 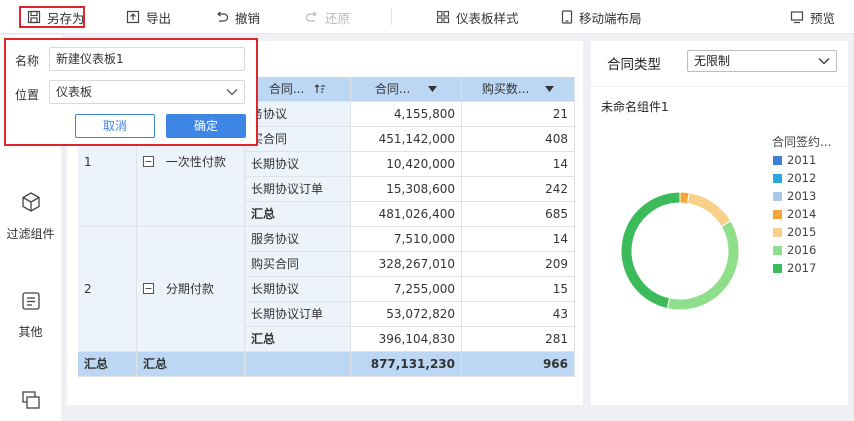 I want to click on legend-item: 2012, so click(x=794, y=178).